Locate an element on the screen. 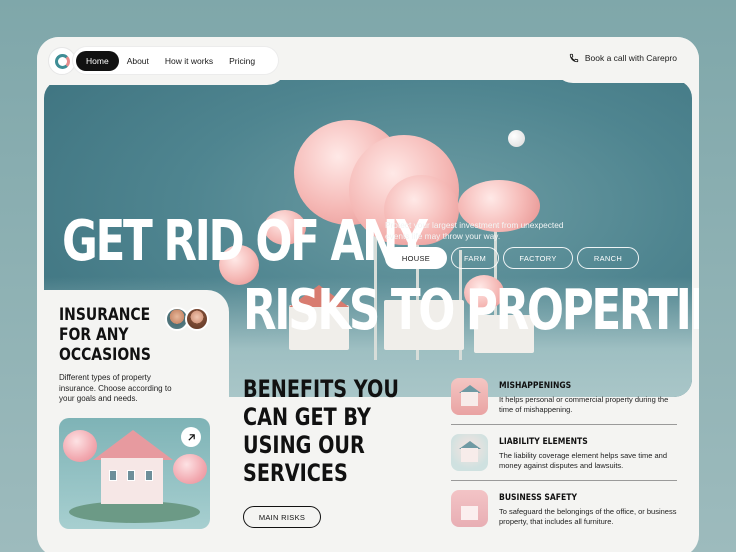 The height and width of the screenshot is (552, 736). property-tabs: HOUSE FARM FACTORY RANCH is located at coordinates (512, 258).